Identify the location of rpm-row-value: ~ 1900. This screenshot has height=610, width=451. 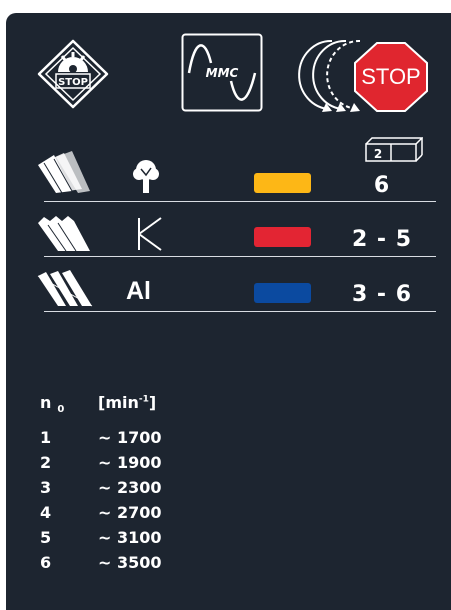
(130, 462).